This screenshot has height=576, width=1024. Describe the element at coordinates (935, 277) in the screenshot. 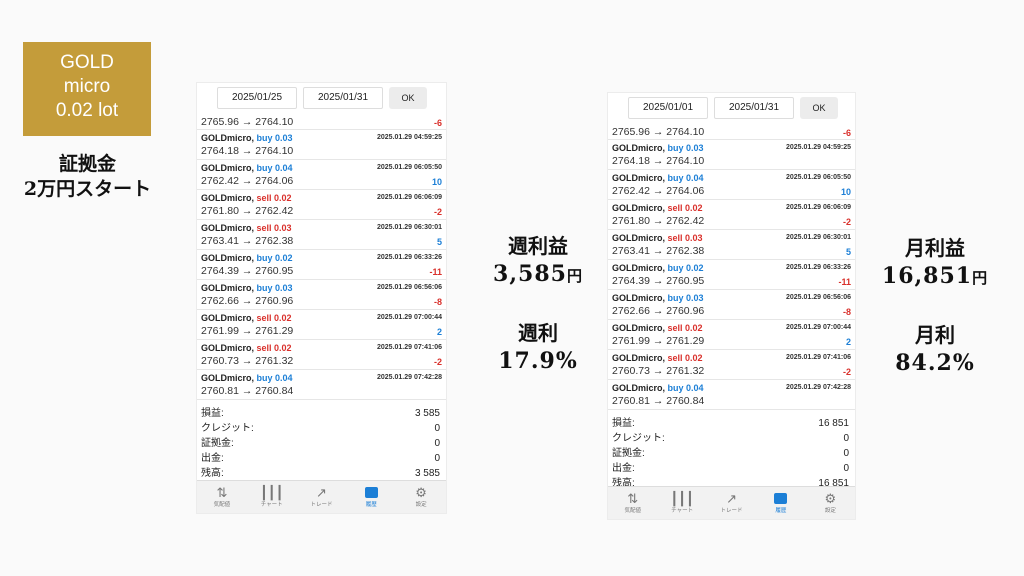

I see `monthly-profit-value-line: 16,851円` at that location.